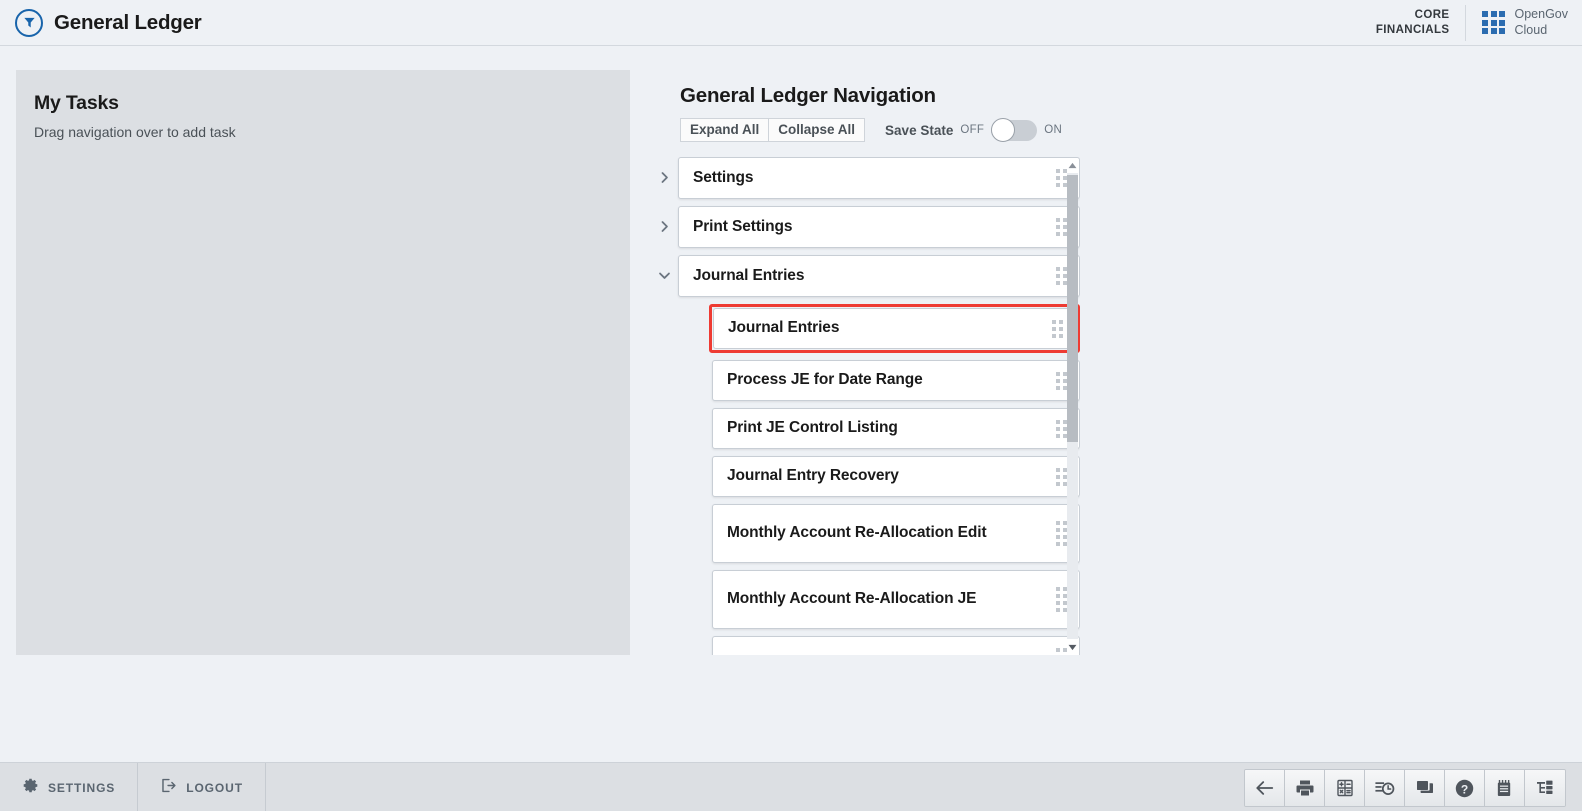 The height and width of the screenshot is (811, 1582). What do you see at coordinates (1541, 13) in the screenshot?
I see `opengov-line1: OpenGov` at bounding box center [1541, 13].